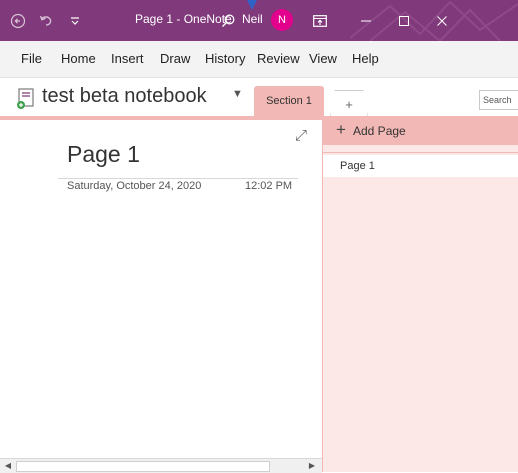 Image resolution: width=518 pixels, height=473 pixels. What do you see at coordinates (103, 154) in the screenshot?
I see `page-title: Page 1` at bounding box center [103, 154].